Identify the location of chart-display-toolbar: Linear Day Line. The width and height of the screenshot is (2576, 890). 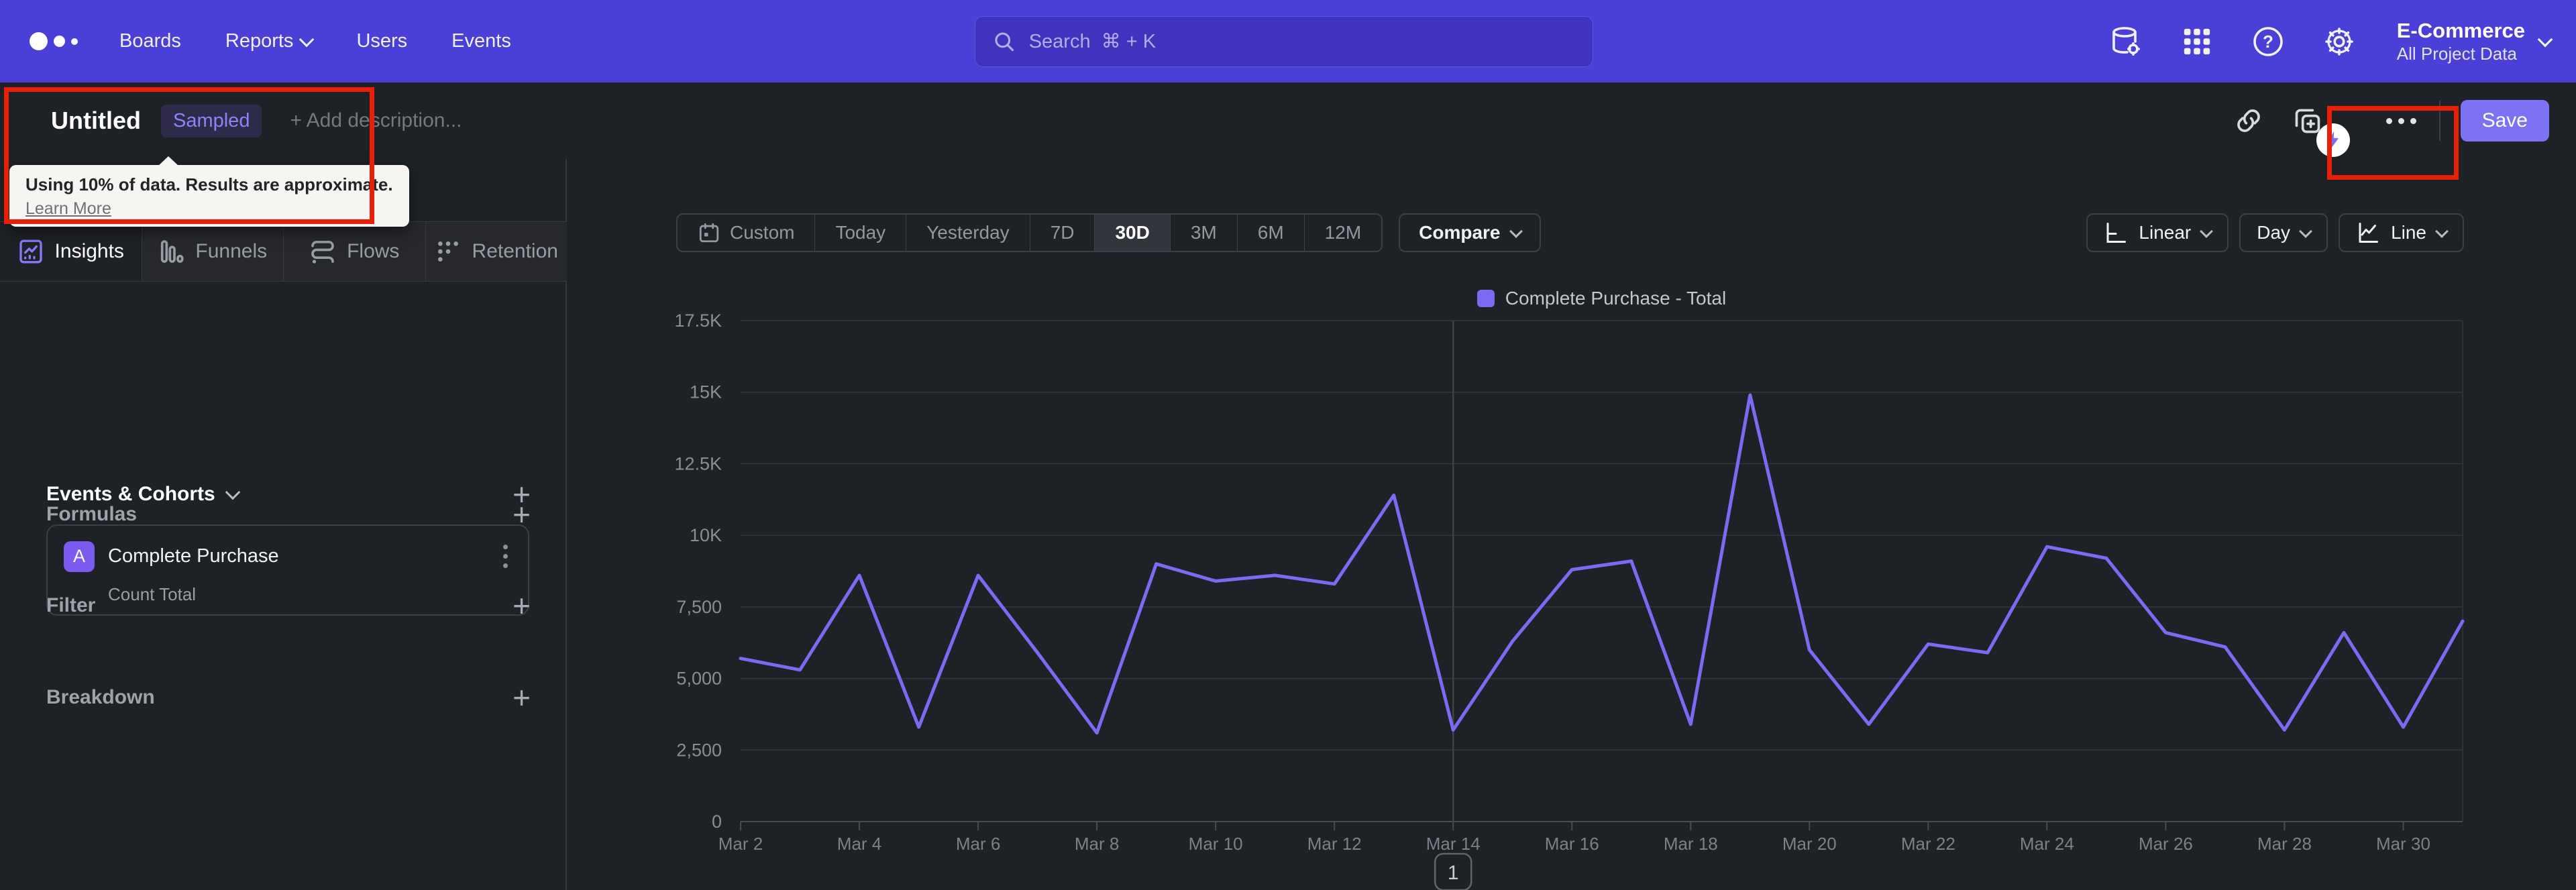
(2275, 232).